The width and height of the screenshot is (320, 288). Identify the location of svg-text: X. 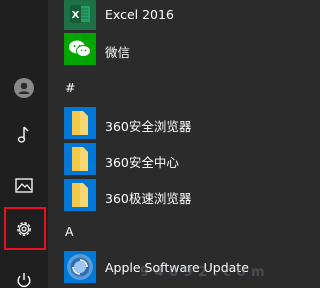
(76, 15).